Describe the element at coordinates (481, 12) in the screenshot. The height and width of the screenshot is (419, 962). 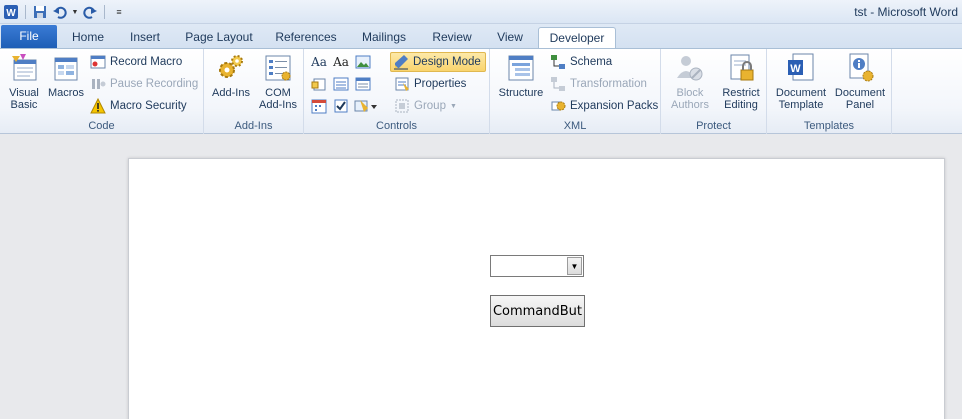
I see `title-bar: W ▼ ≡ tst - Microsoft Word` at that location.